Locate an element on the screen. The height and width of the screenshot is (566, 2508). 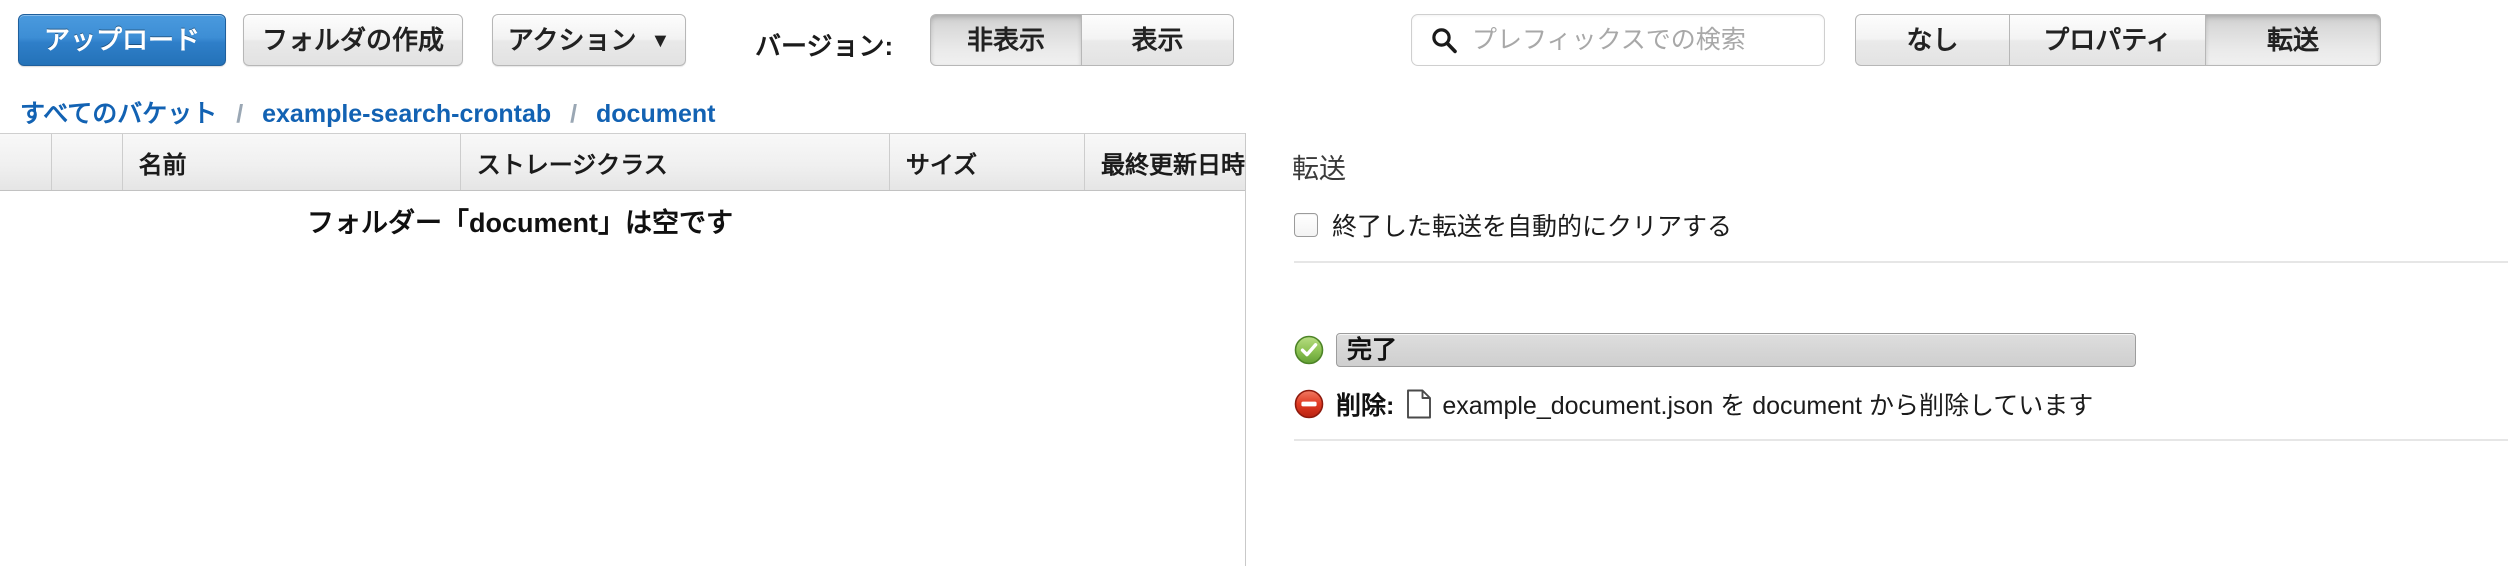
column-header-last-modified: 最終更新日時 is located at coordinates (1164, 162).